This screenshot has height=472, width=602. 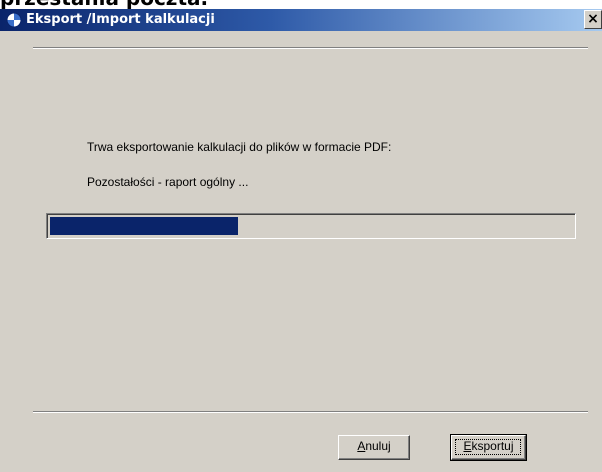 What do you see at coordinates (378, 446) in the screenshot?
I see `cancel-button-label: nuluj` at bounding box center [378, 446].